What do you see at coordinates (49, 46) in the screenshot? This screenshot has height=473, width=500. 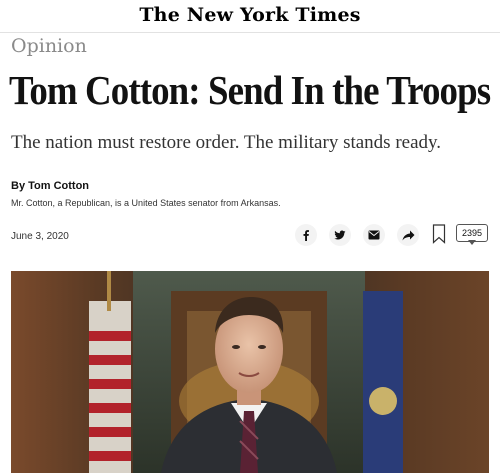 I see `section-label: Opinion` at bounding box center [49, 46].